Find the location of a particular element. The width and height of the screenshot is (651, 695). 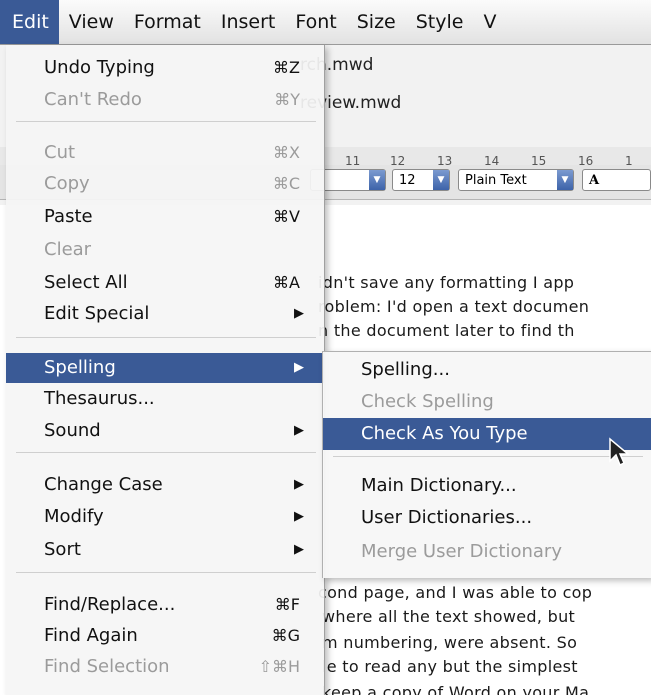

menu-insert: Insert is located at coordinates (248, 22).